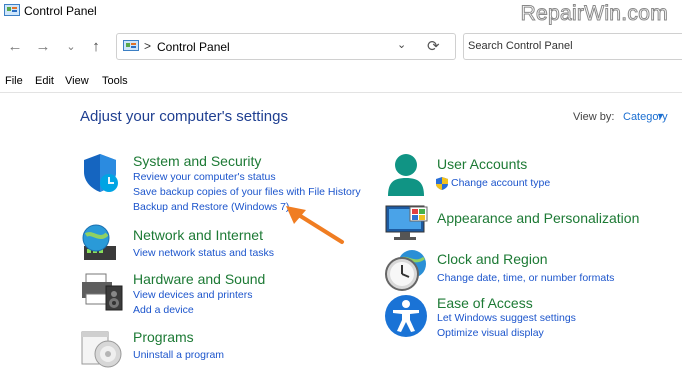  Describe the element at coordinates (594, 117) in the screenshot. I see `view-by-label: View by:` at that location.